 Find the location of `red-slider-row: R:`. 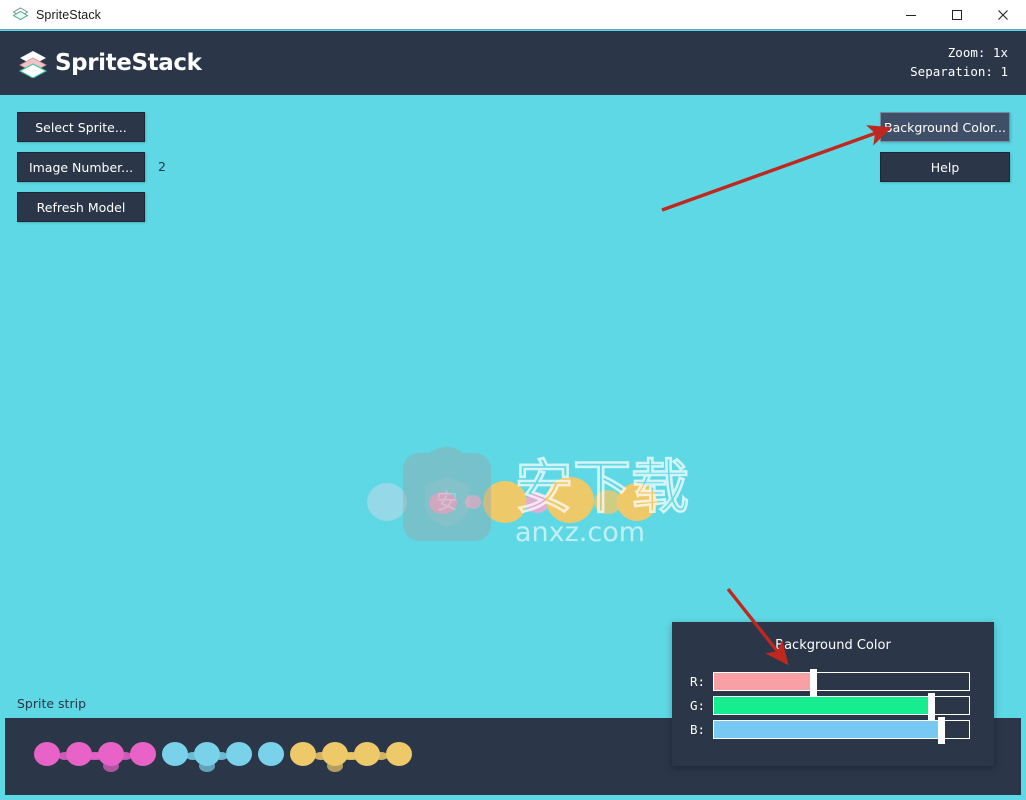

red-slider-row: R: is located at coordinates (835, 682).